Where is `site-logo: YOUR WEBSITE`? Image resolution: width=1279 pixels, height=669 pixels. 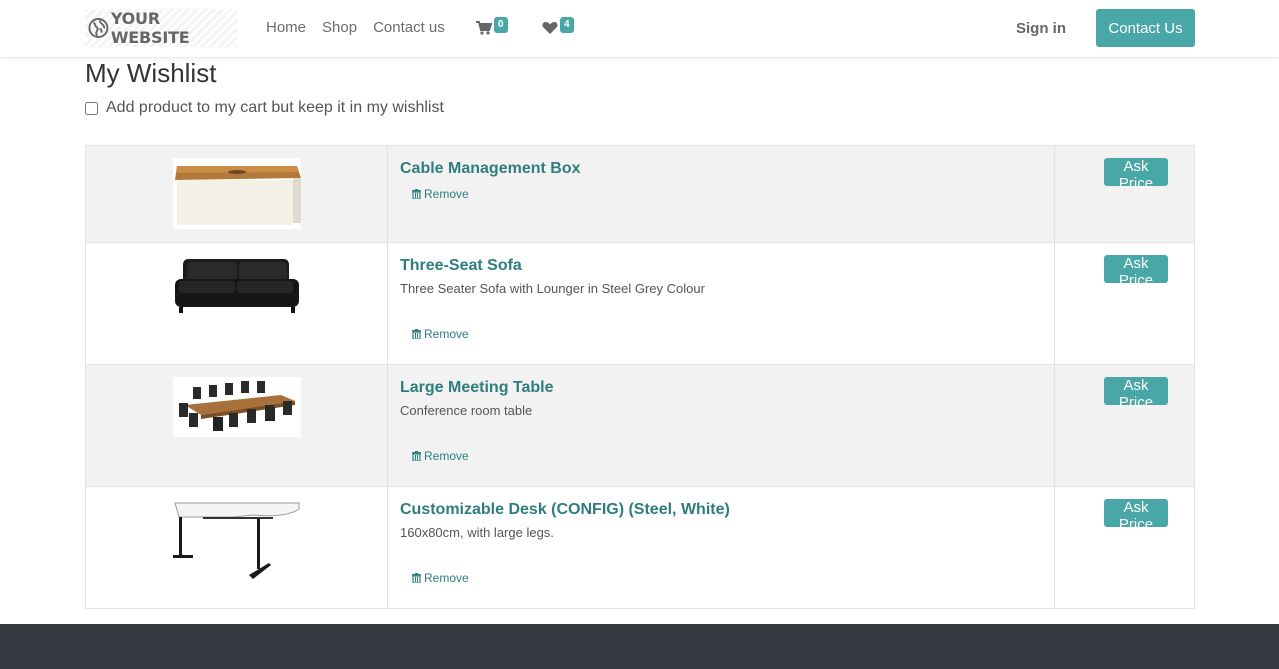 site-logo: YOUR WEBSITE is located at coordinates (161, 28).